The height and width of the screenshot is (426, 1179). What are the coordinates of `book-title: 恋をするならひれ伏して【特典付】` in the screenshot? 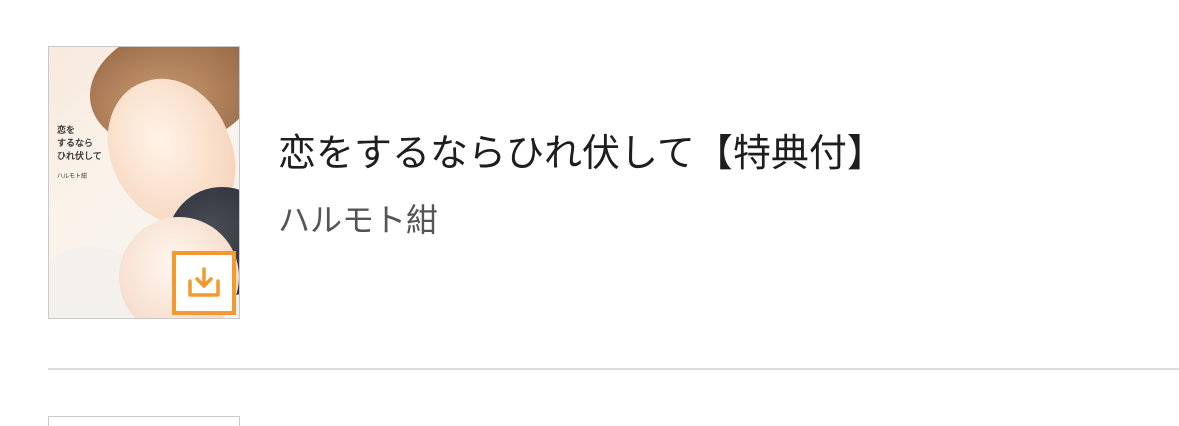 It's located at (581, 153).